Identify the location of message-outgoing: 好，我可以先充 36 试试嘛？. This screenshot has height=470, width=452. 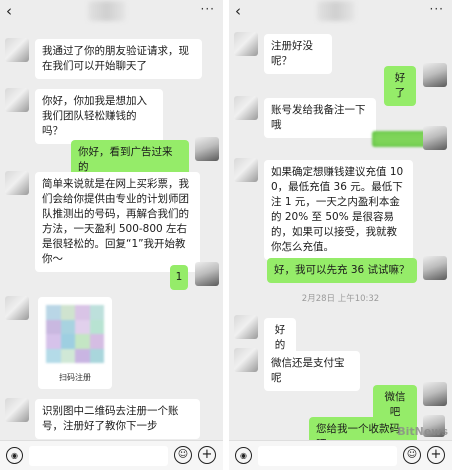
(342, 270).